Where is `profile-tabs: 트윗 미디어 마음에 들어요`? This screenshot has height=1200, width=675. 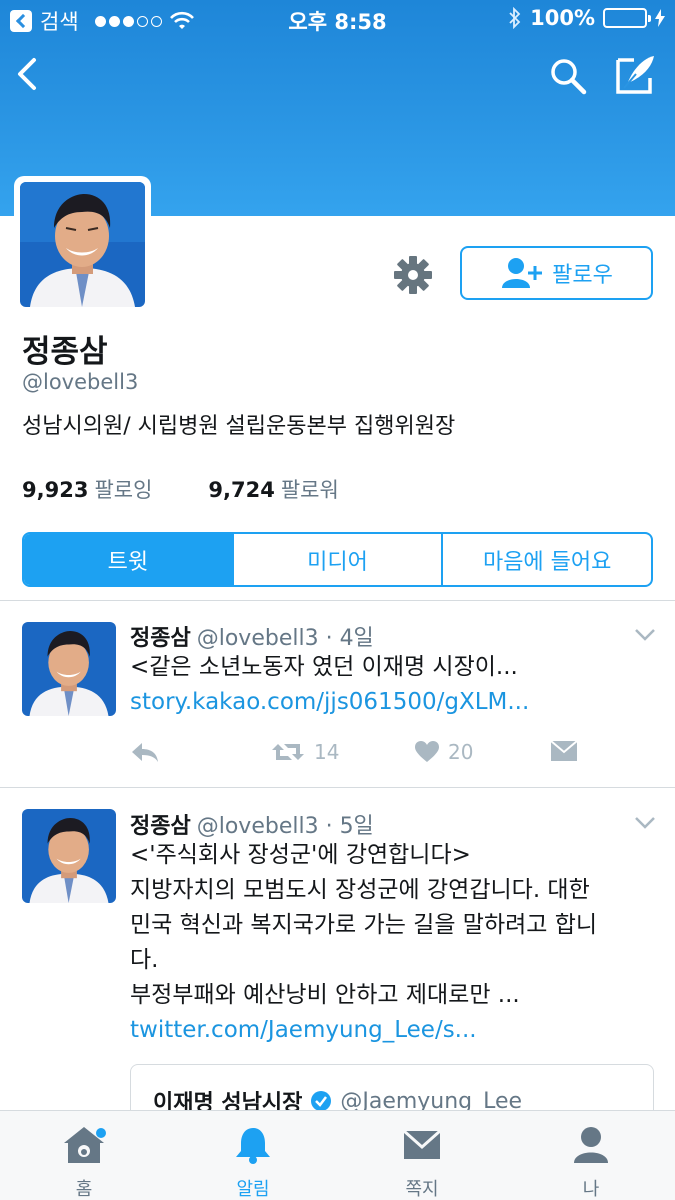 profile-tabs: 트윗 미디어 마음에 들어요 is located at coordinates (337, 559).